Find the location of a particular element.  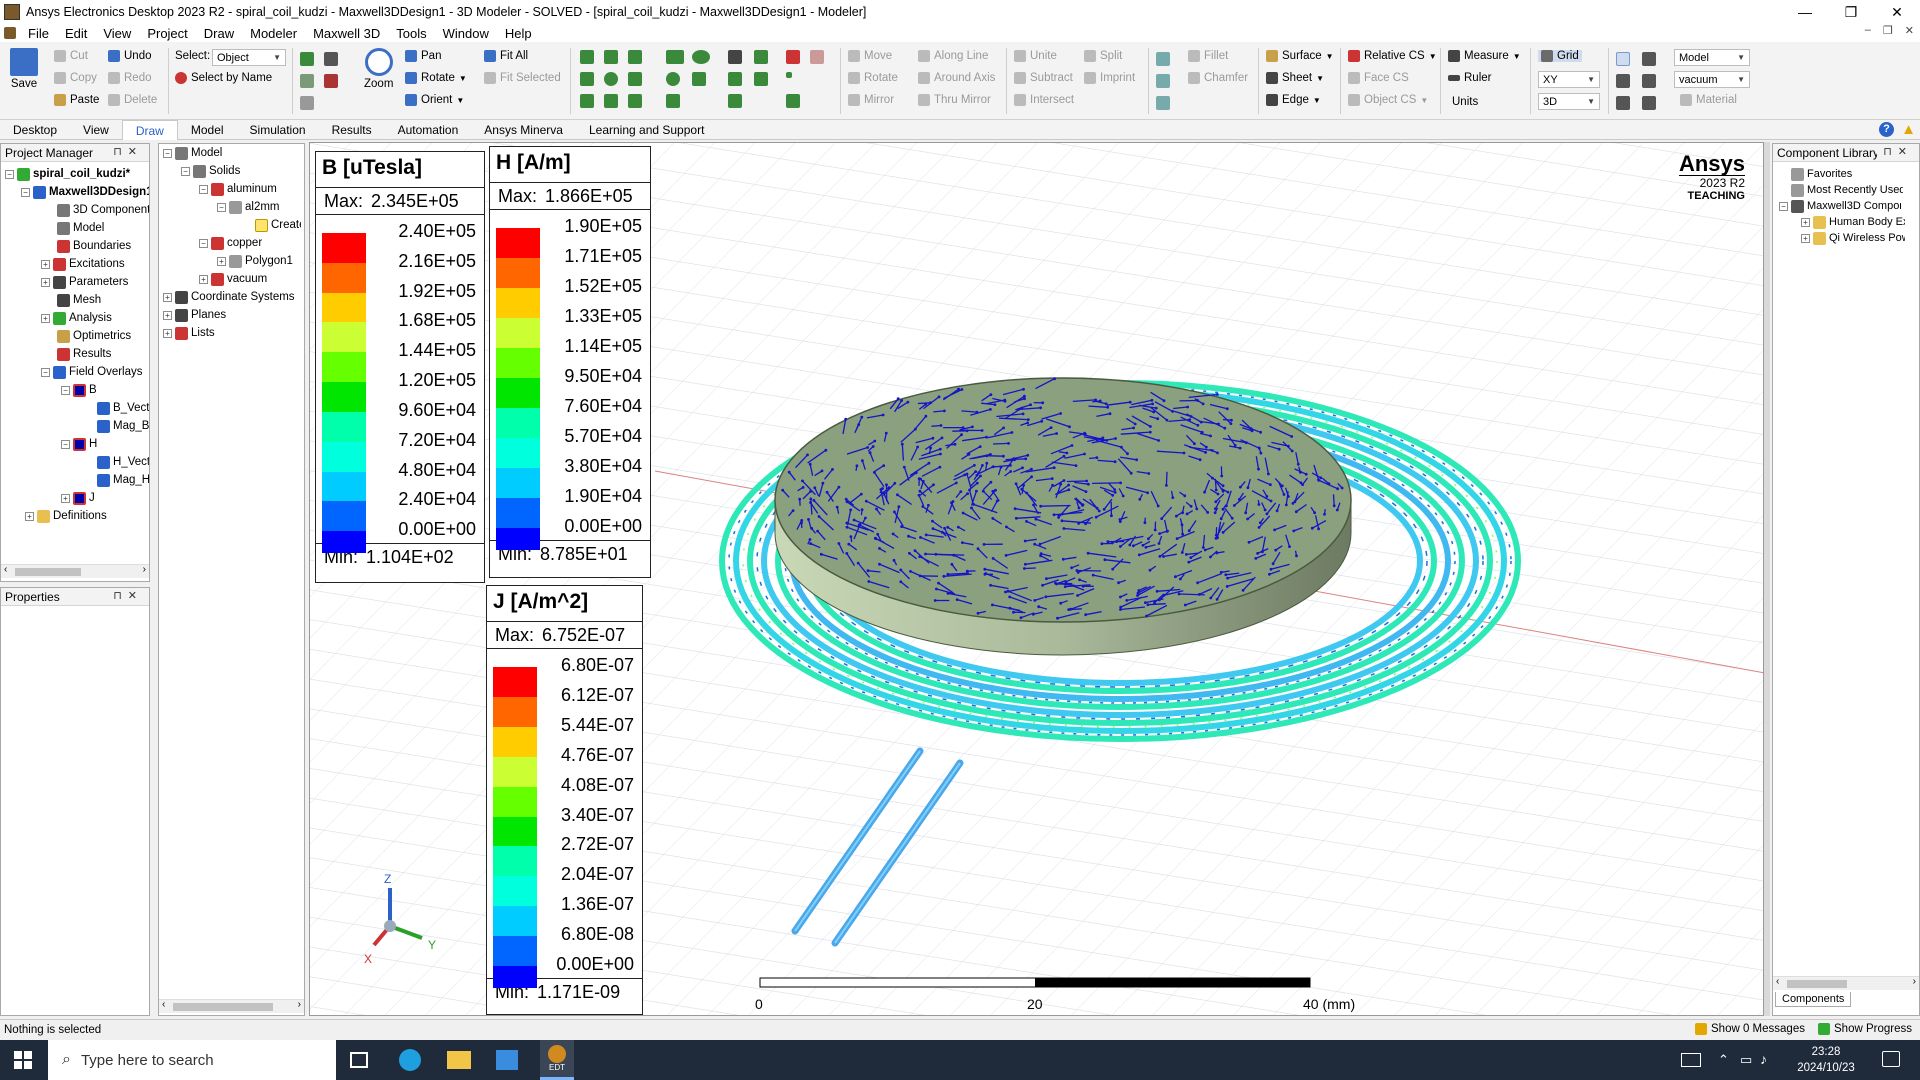

tab-simulation: Simulation is located at coordinates (278, 130).